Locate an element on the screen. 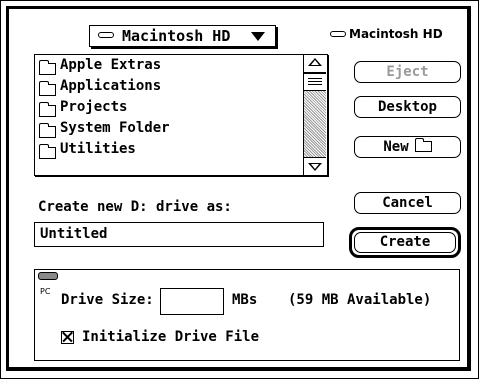 This screenshot has height=379, width=479. filename-field is located at coordinates (179, 234).